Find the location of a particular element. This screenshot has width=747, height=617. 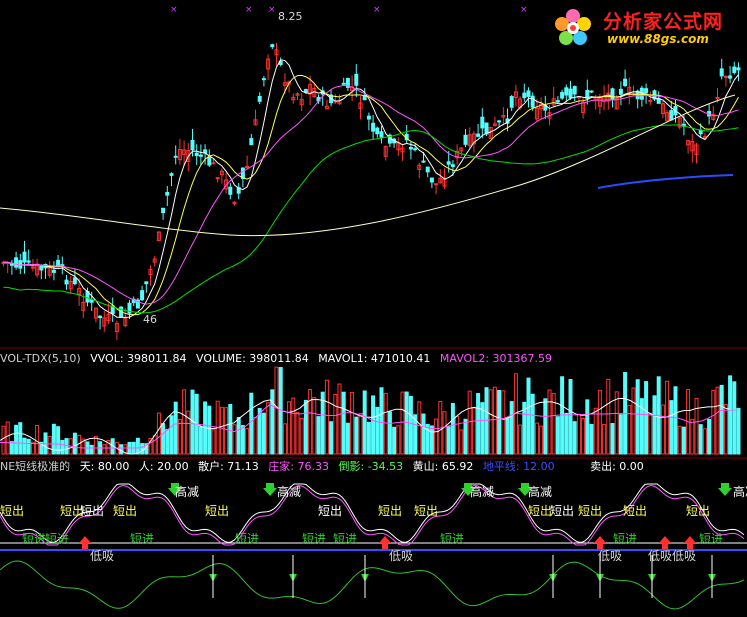

daoying-value: 倒影: -34.53 is located at coordinates (371, 466).